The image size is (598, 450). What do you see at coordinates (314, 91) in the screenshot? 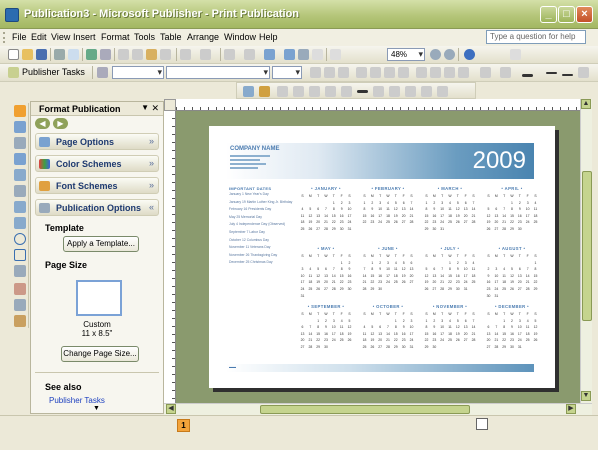
I see `more-brightness-icon` at bounding box center [314, 91].